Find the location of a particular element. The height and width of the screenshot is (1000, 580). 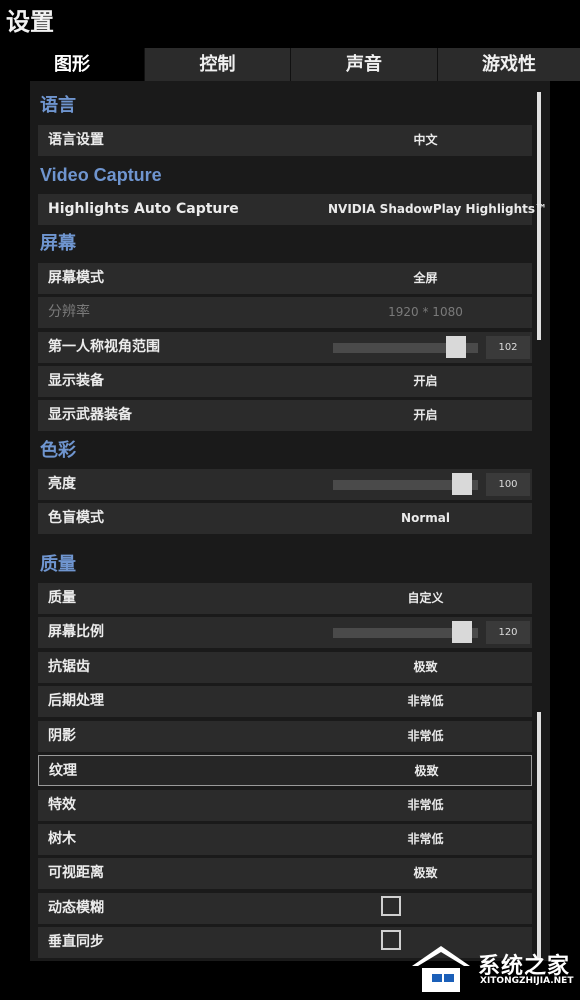

row-shadows: 阴影 非常低 is located at coordinates (285, 736).